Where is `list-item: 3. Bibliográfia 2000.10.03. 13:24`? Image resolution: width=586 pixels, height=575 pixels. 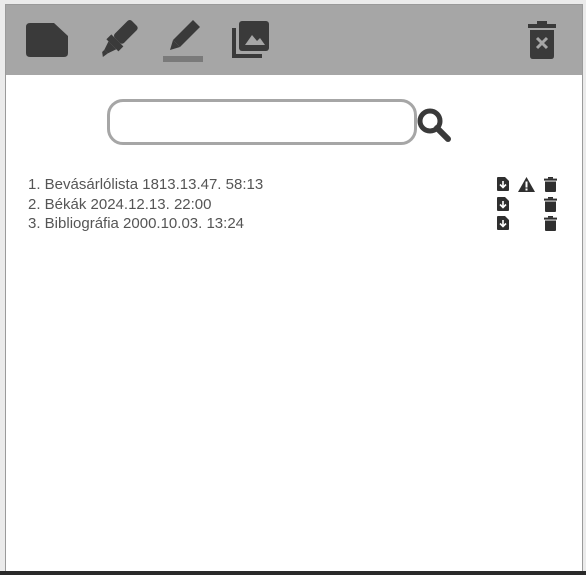
list-item: 3. Bibliográfia 2000.10.03. 13:24 is located at coordinates (298, 224).